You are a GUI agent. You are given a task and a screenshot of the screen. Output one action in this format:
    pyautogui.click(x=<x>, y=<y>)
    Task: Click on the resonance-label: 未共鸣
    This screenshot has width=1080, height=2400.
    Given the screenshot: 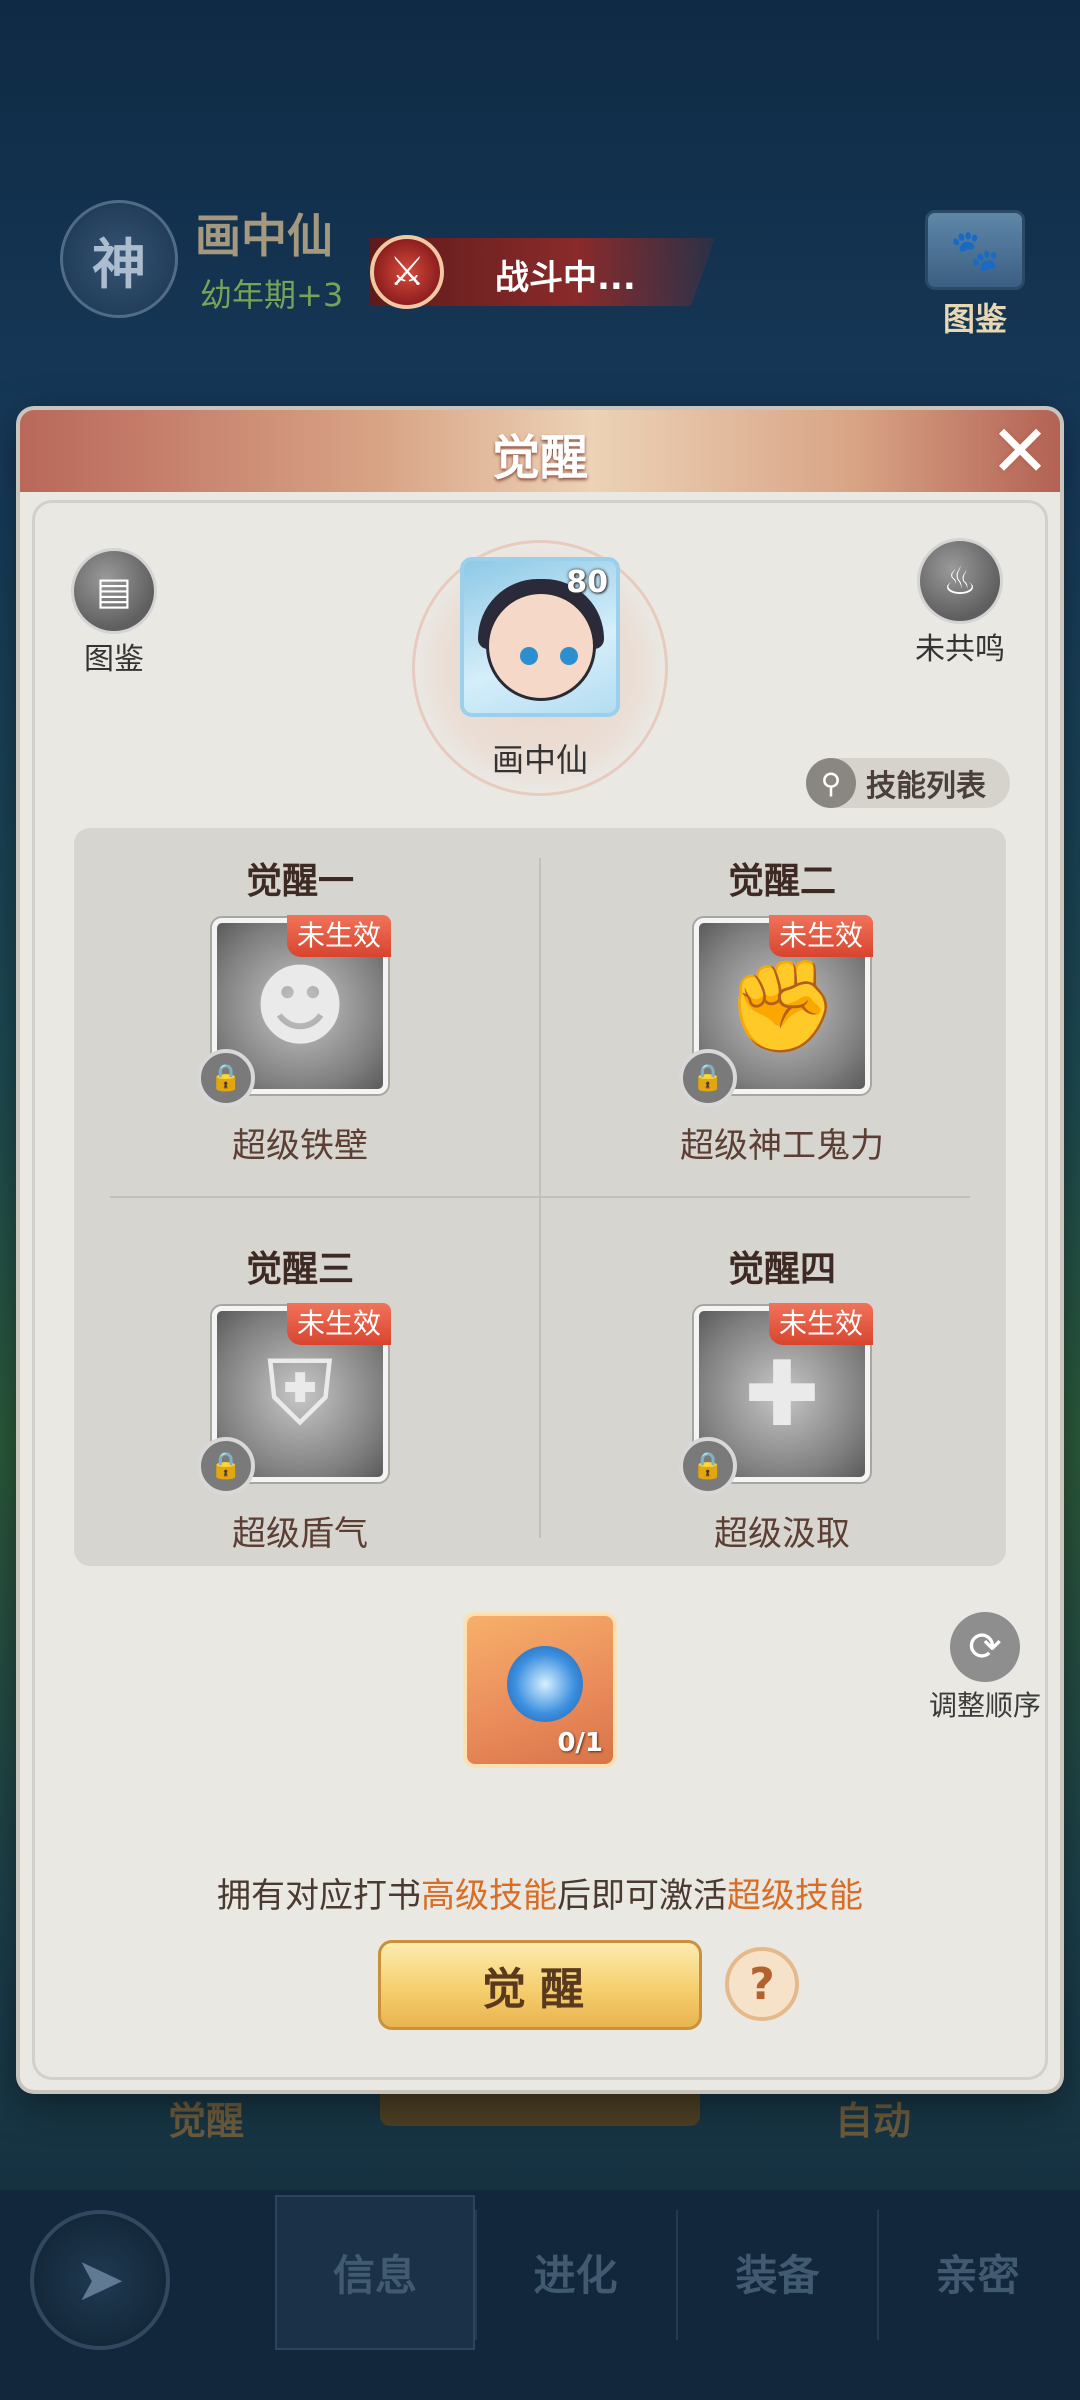 What is the action you would take?
    pyautogui.click(x=960, y=649)
    